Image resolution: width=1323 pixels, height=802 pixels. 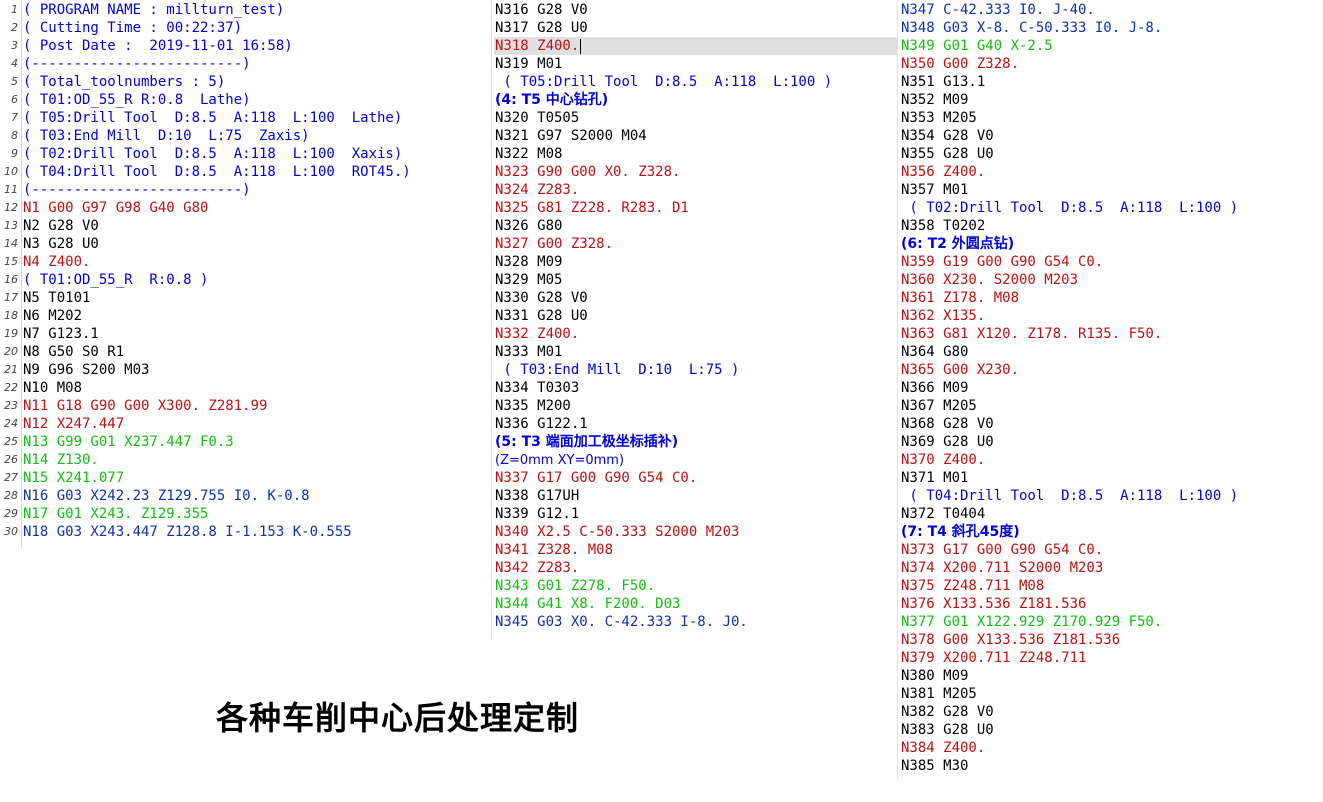 I want to click on code-line: N375 Z248.711 M08, so click(x=1110, y=586).